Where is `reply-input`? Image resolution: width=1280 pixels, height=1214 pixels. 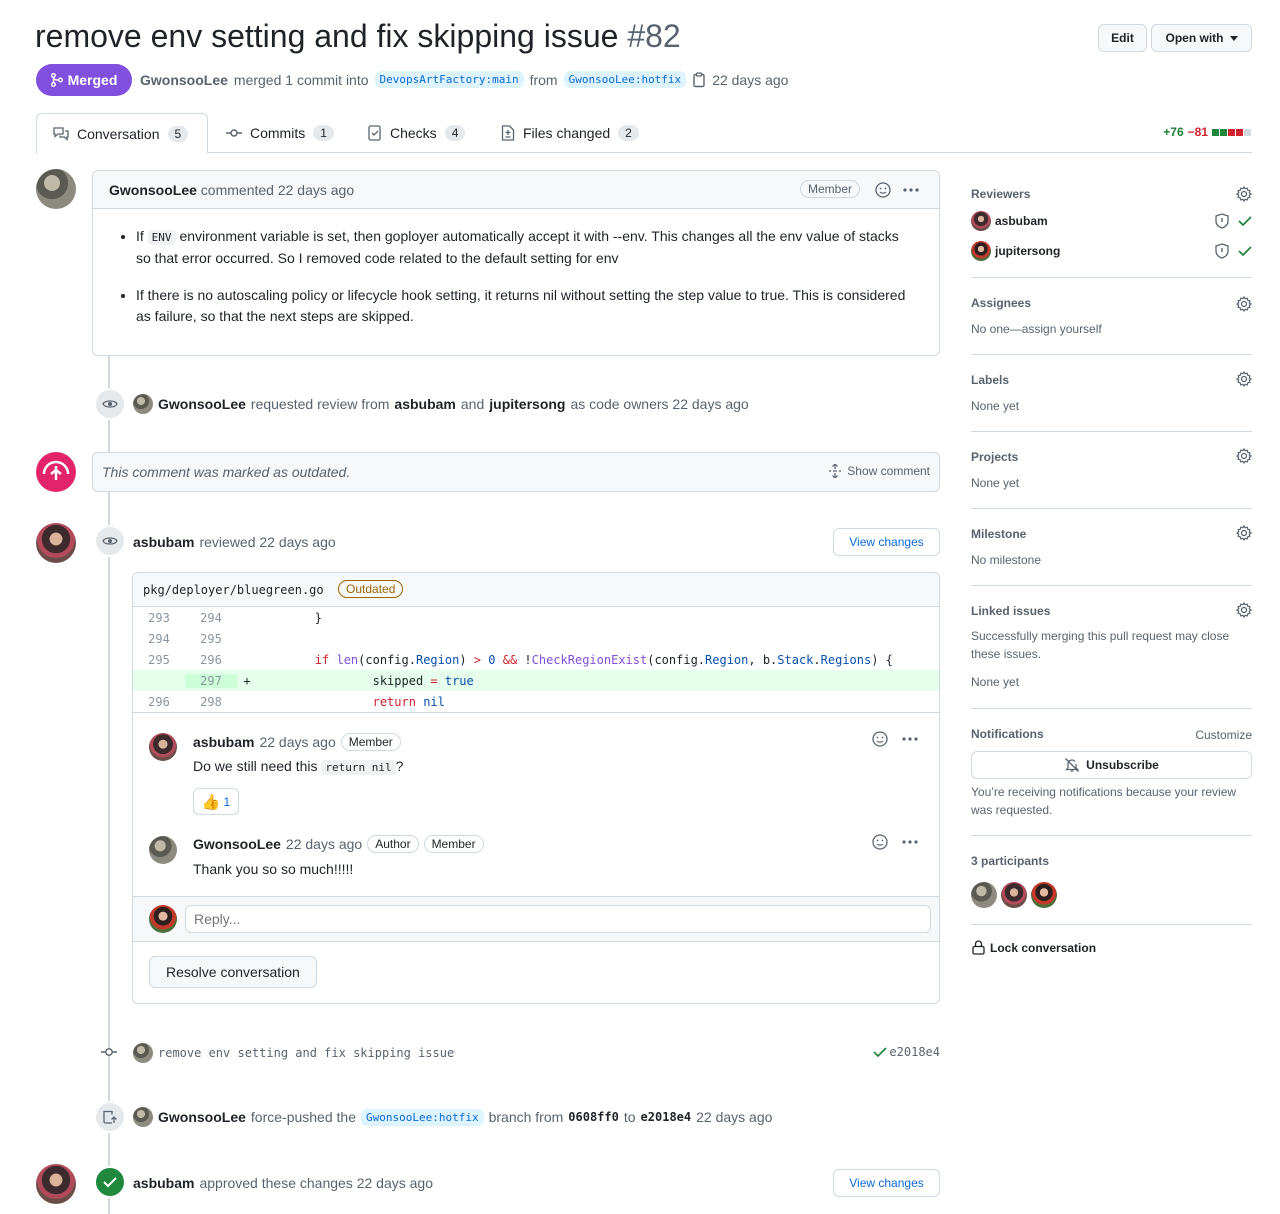 reply-input is located at coordinates (558, 919).